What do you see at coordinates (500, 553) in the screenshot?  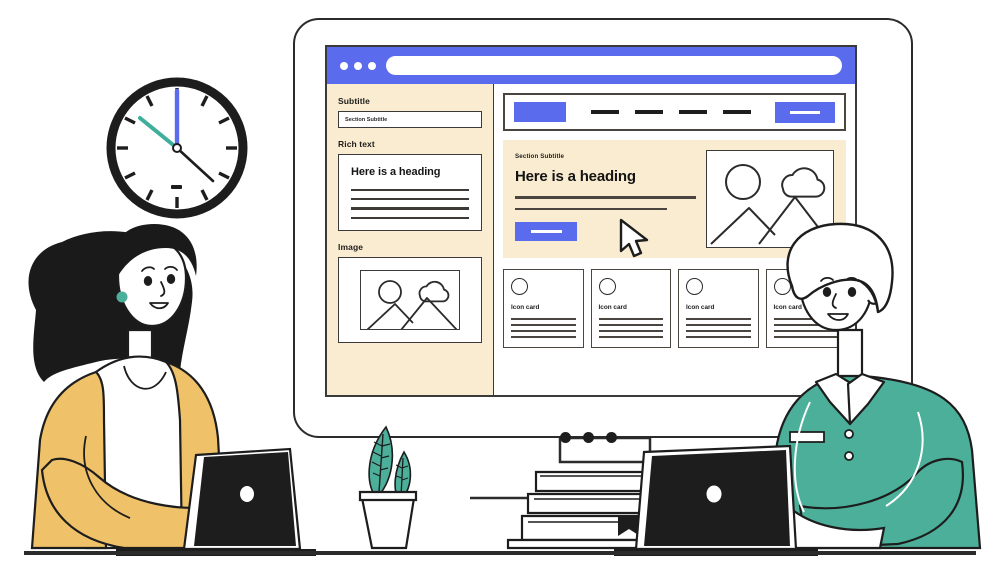 I see `desk-surface` at bounding box center [500, 553].